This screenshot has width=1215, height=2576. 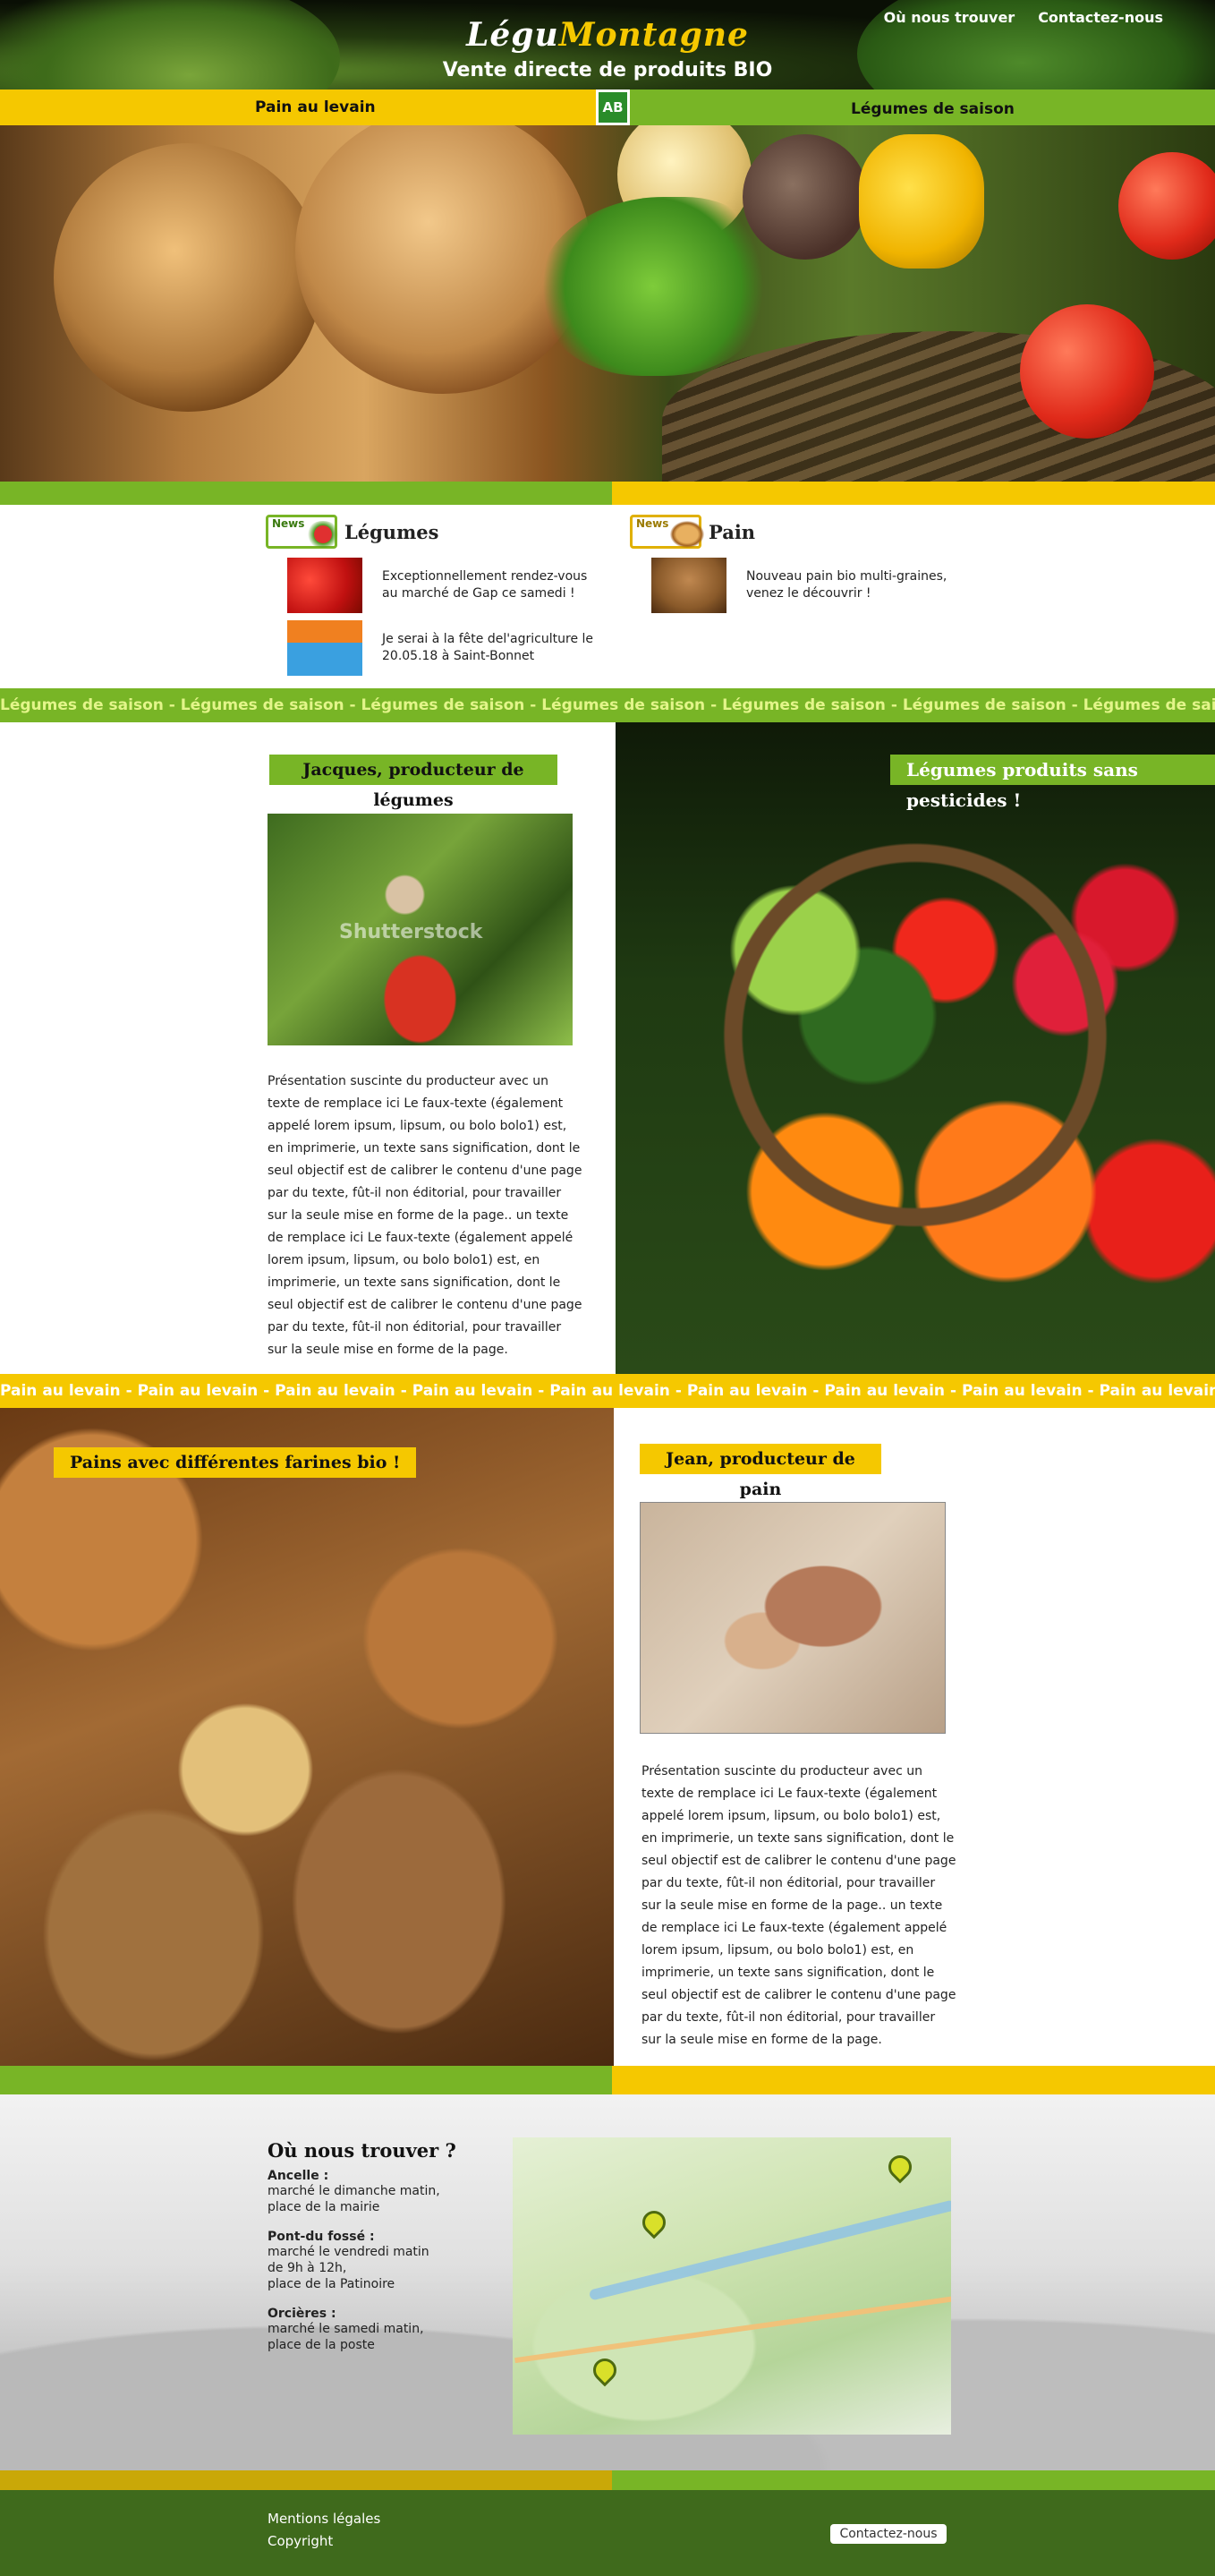 I want to click on producer-legumes-title: Jacques, producteur de légumes, so click(x=413, y=782).